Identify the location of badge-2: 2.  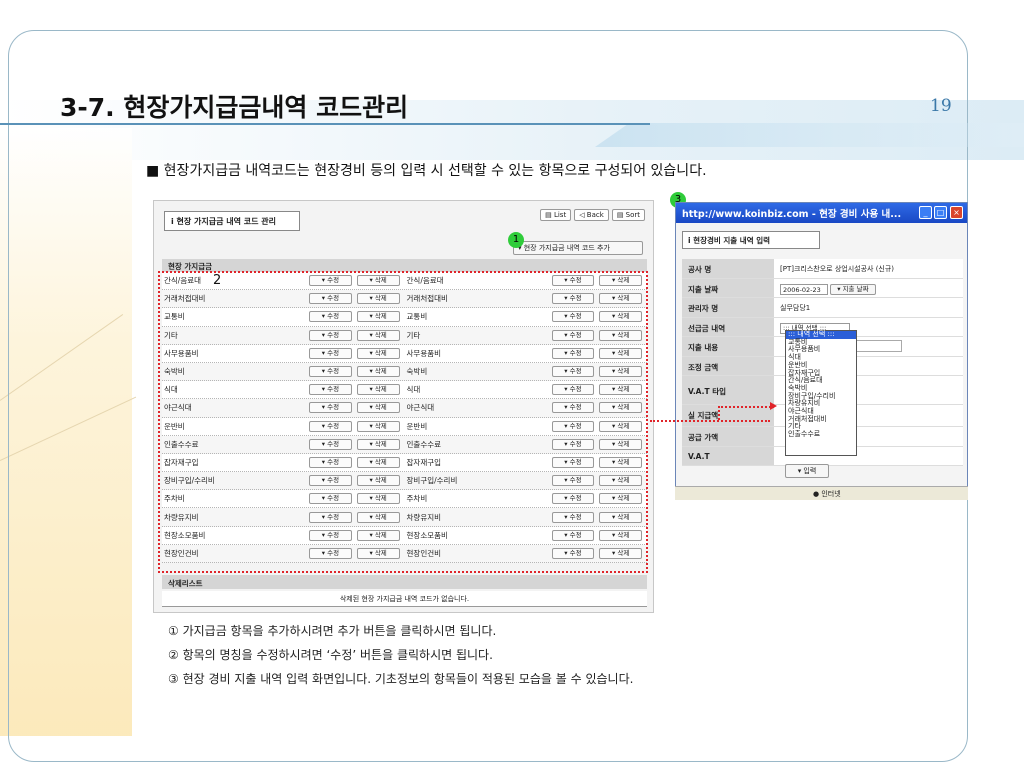
(217, 280).